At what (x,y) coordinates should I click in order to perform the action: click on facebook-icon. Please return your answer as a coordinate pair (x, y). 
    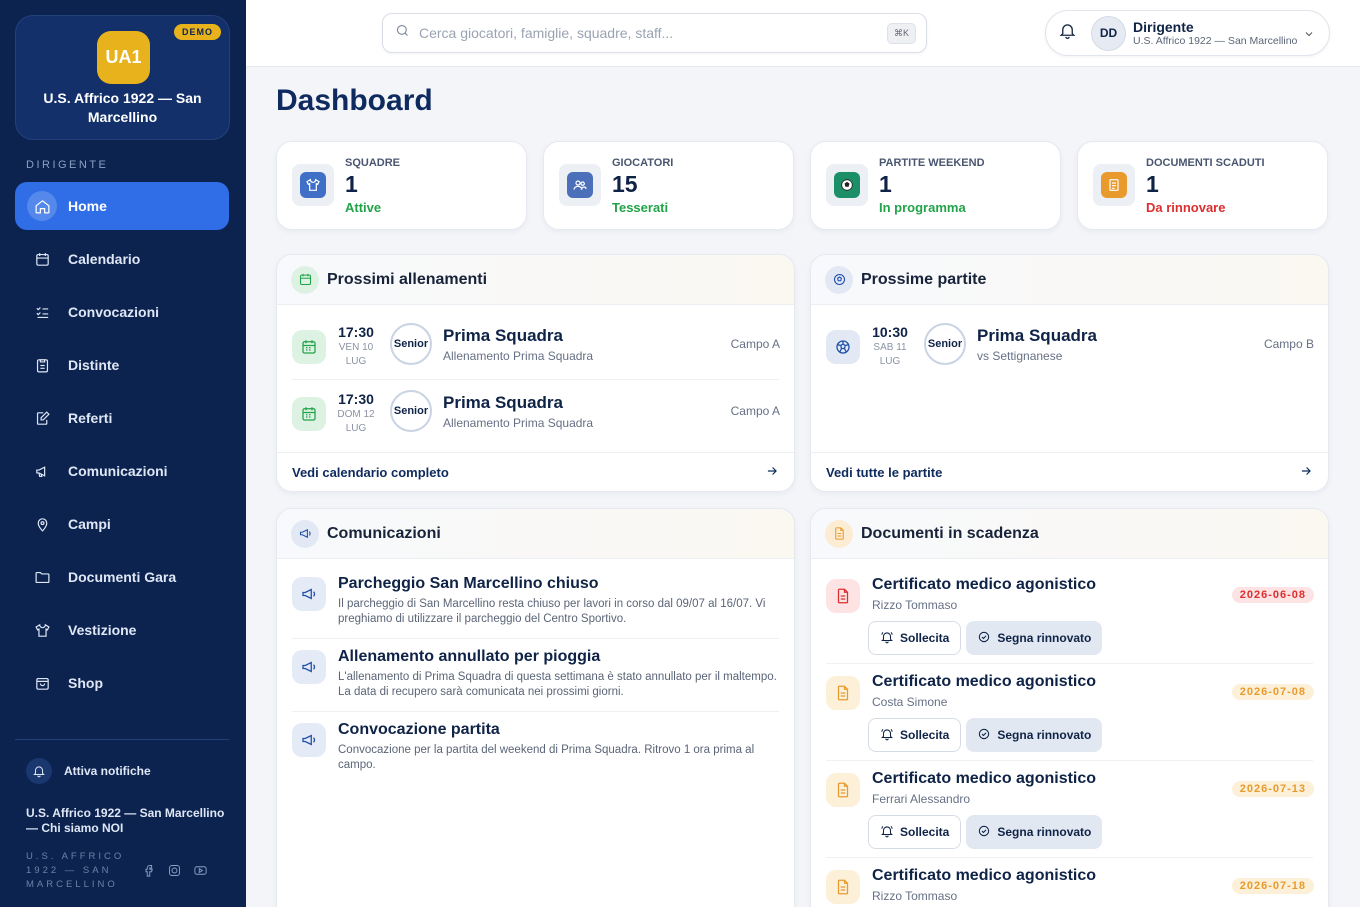
    Looking at the image, I should click on (148, 873).